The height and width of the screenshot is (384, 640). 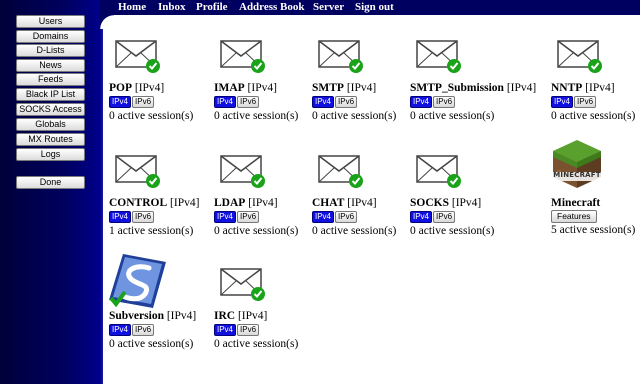 What do you see at coordinates (272, 7) in the screenshot?
I see `nav-link-address-book: Address Book` at bounding box center [272, 7].